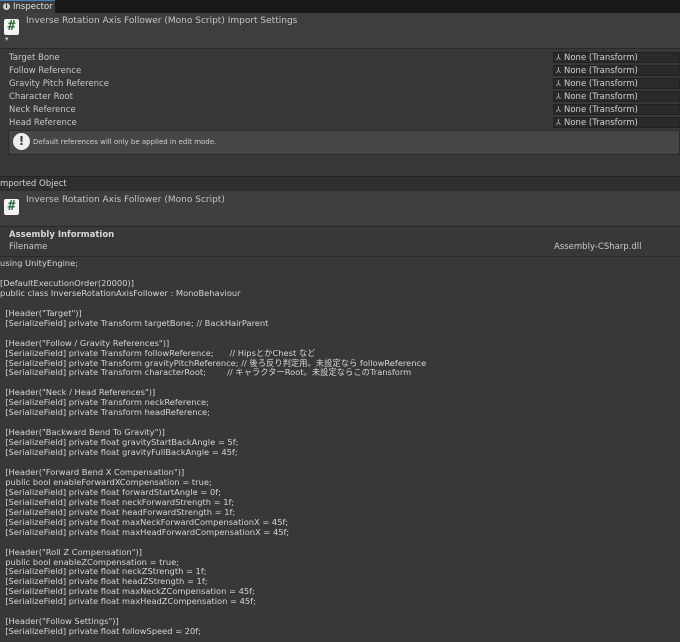 The width and height of the screenshot is (680, 642). I want to click on tab-inspector: i Inspector, so click(27, 6).